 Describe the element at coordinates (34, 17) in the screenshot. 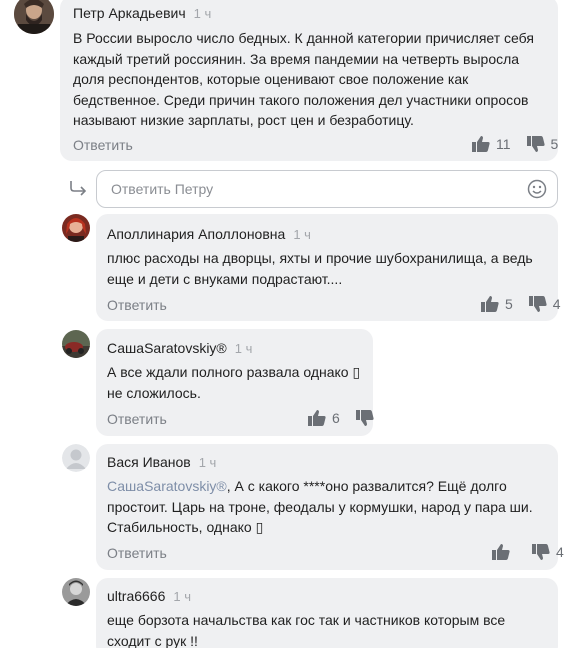

I see `avatar-petr` at that location.